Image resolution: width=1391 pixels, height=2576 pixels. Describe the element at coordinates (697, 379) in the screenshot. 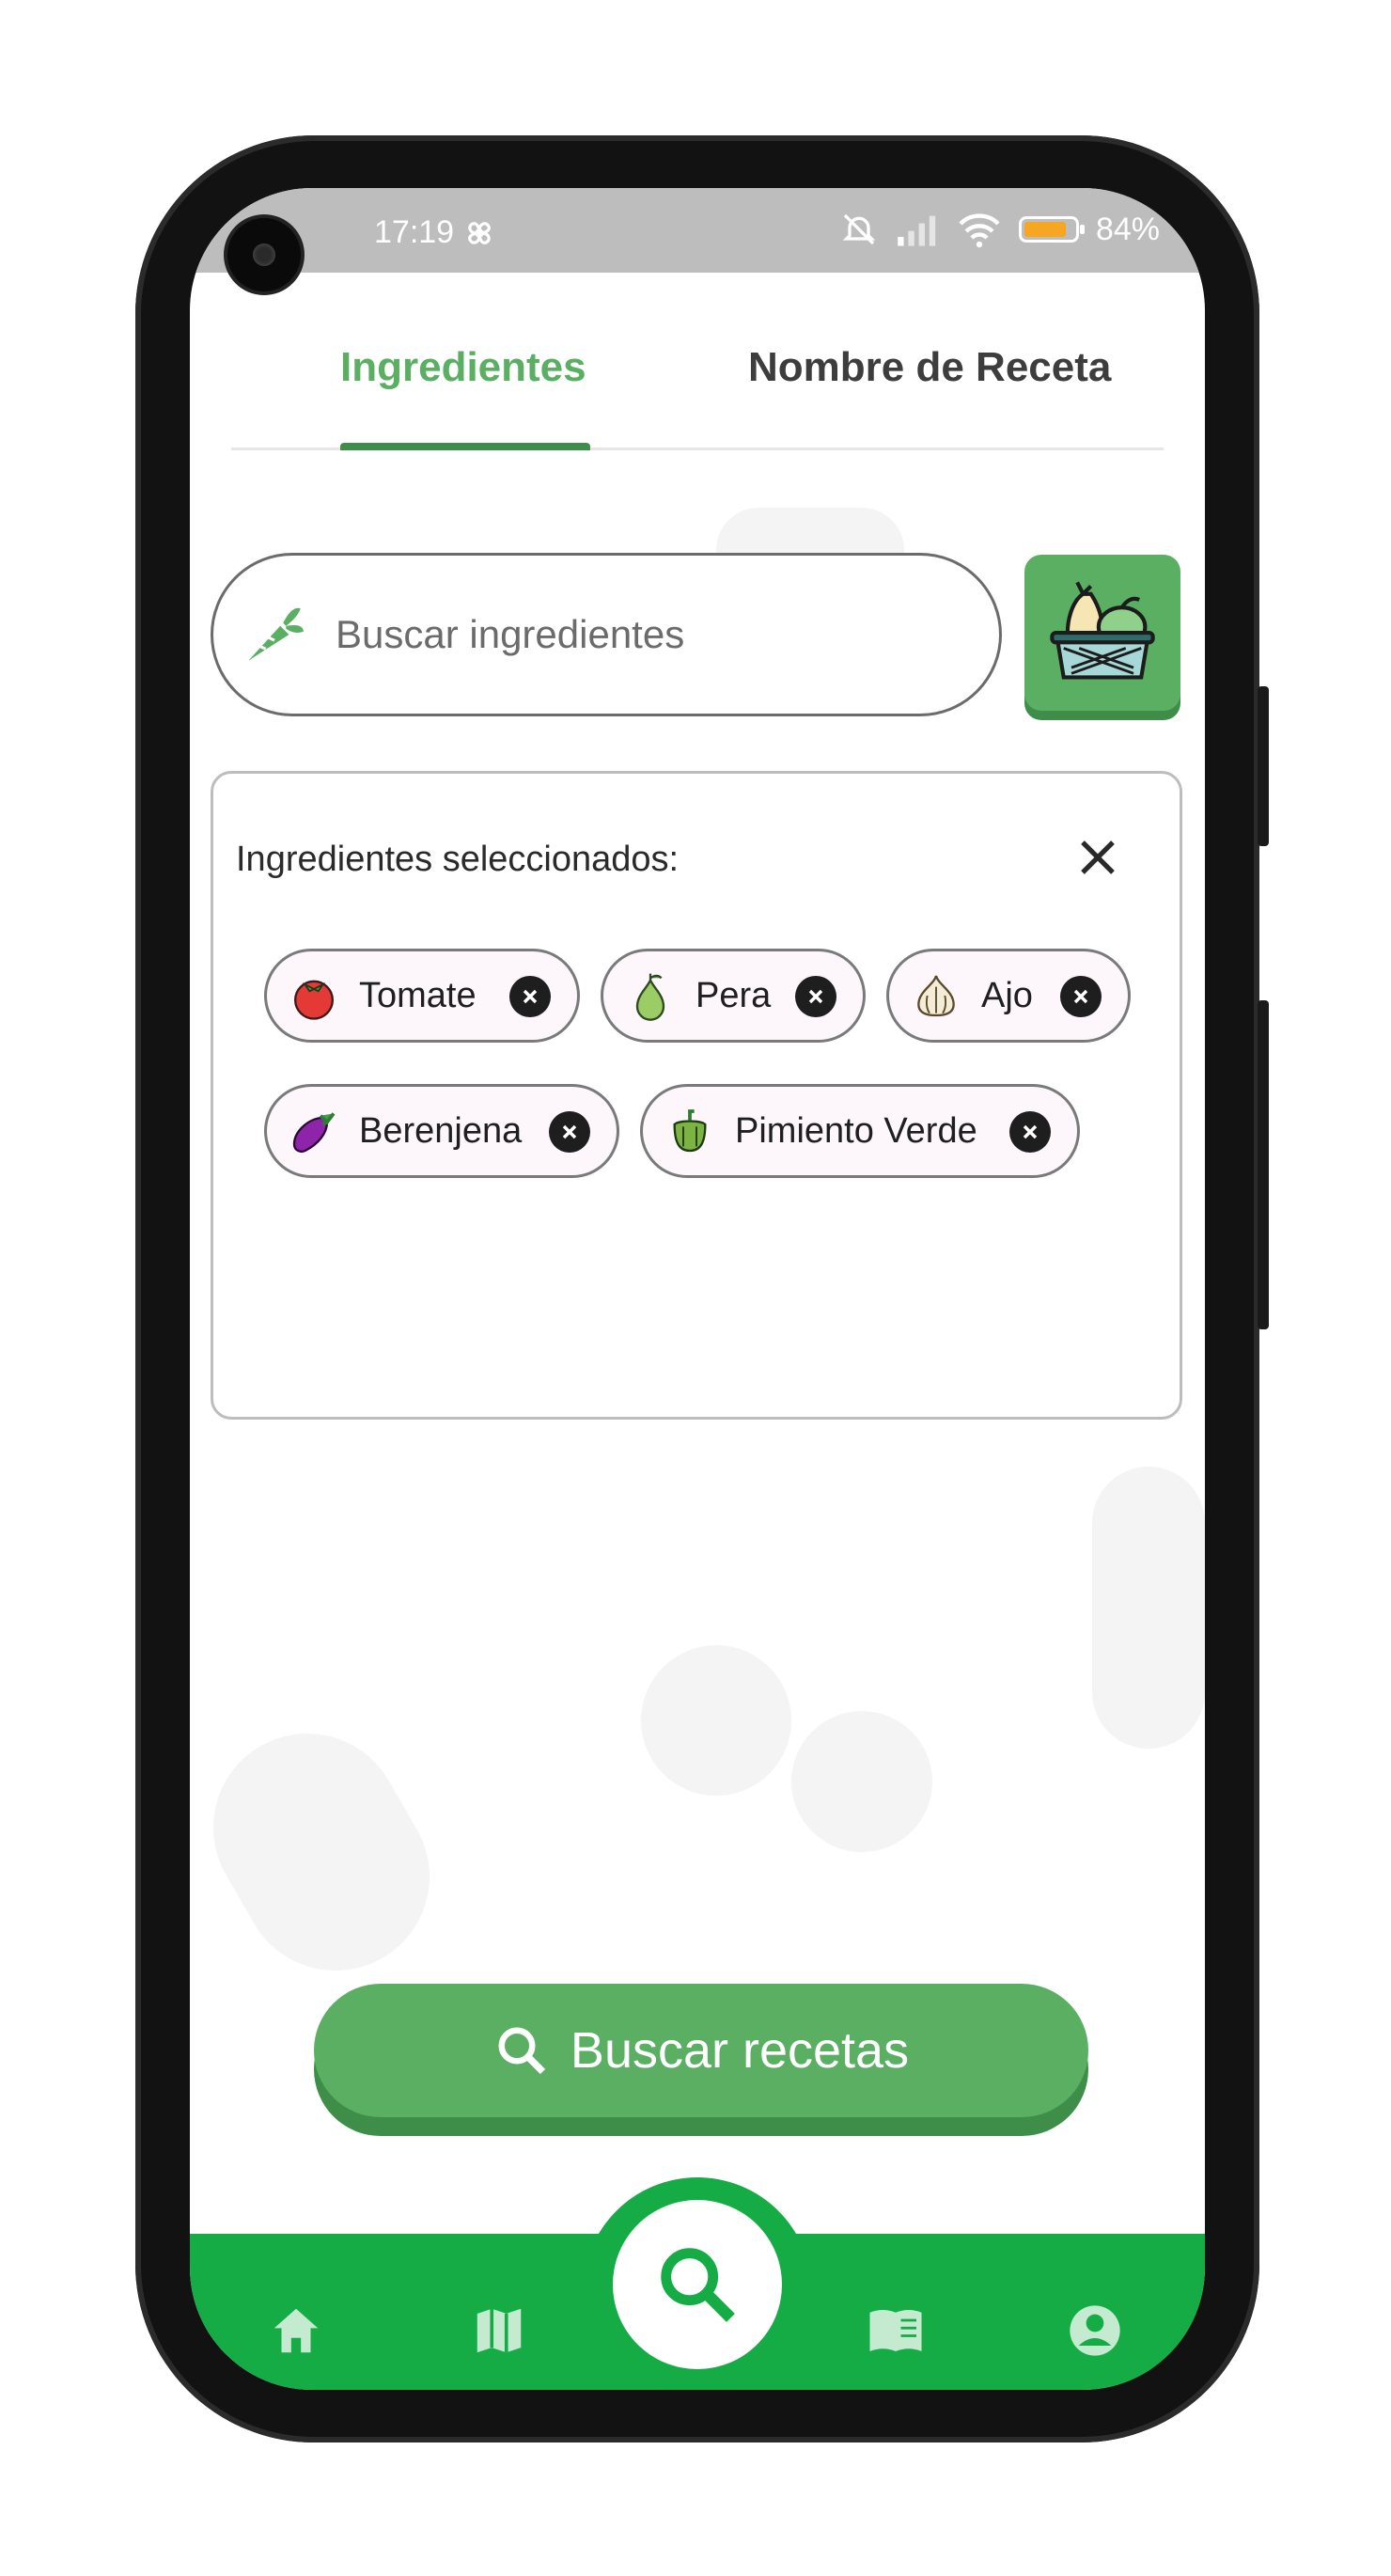

I see `tab-bar: Ingredientes Nombre de Receta` at that location.